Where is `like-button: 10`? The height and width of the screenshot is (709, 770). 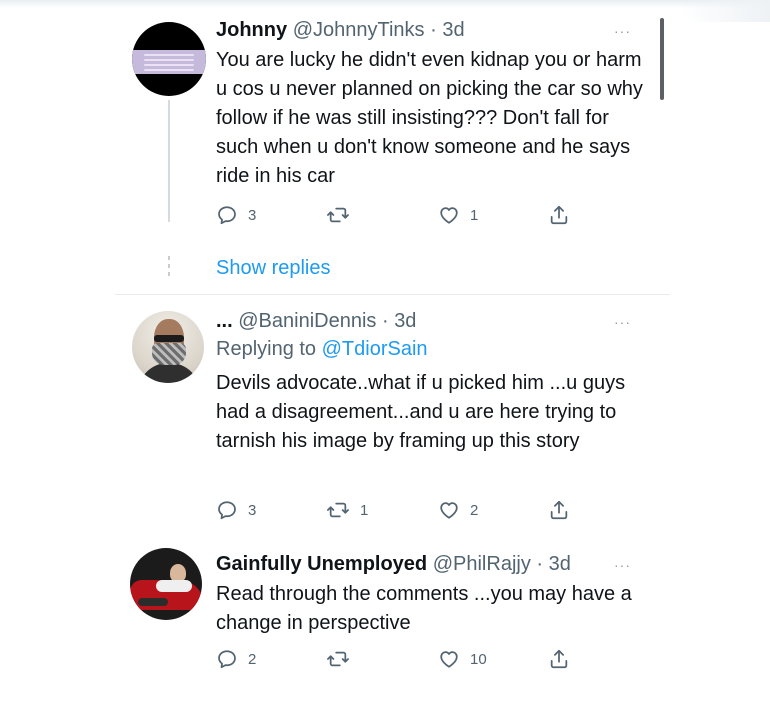
like-button: 10 is located at coordinates (462, 659).